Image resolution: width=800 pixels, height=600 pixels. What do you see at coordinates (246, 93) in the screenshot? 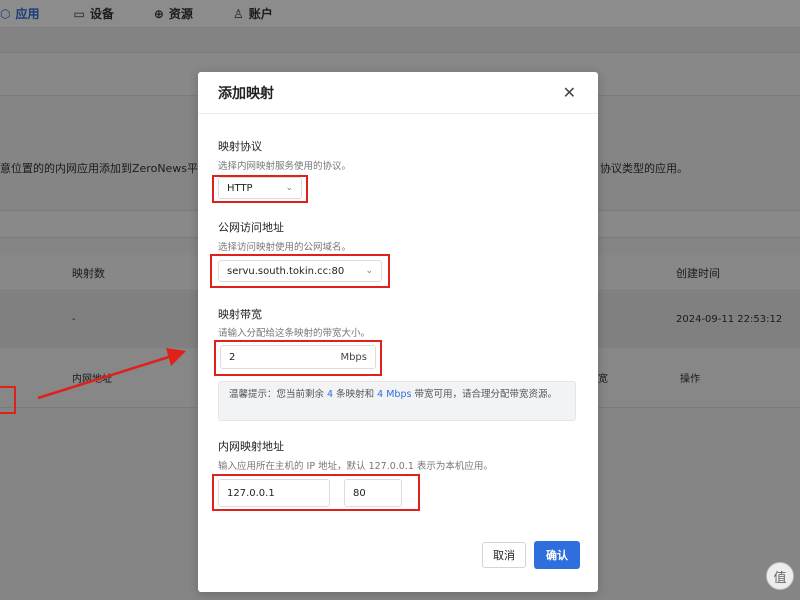
I see `dialog-title: 添加映射` at bounding box center [246, 93].